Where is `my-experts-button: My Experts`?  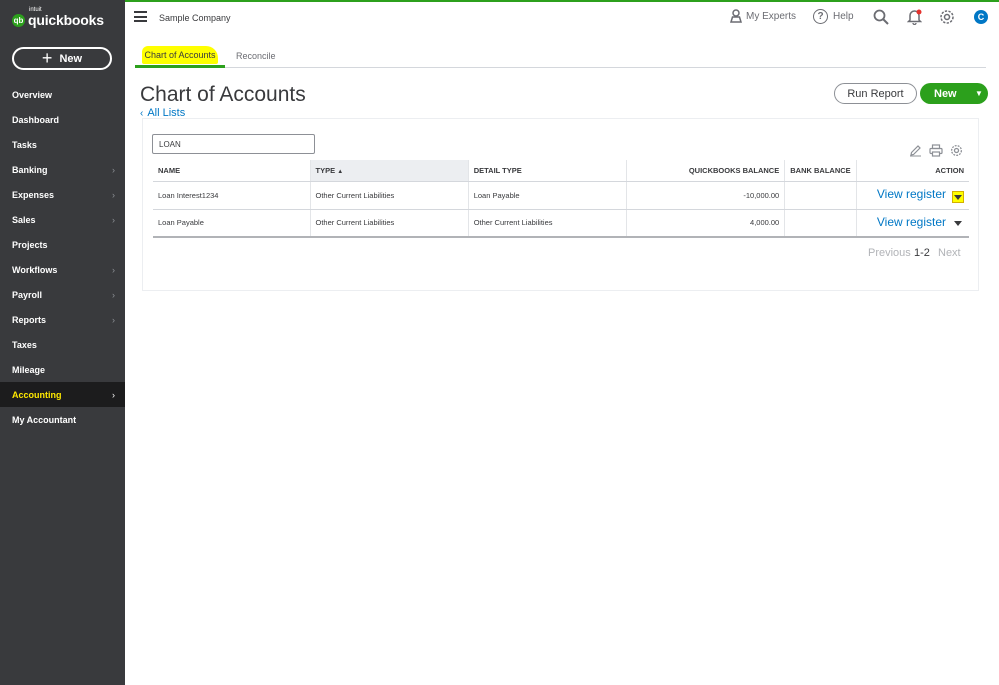 my-experts-button: My Experts is located at coordinates (763, 16).